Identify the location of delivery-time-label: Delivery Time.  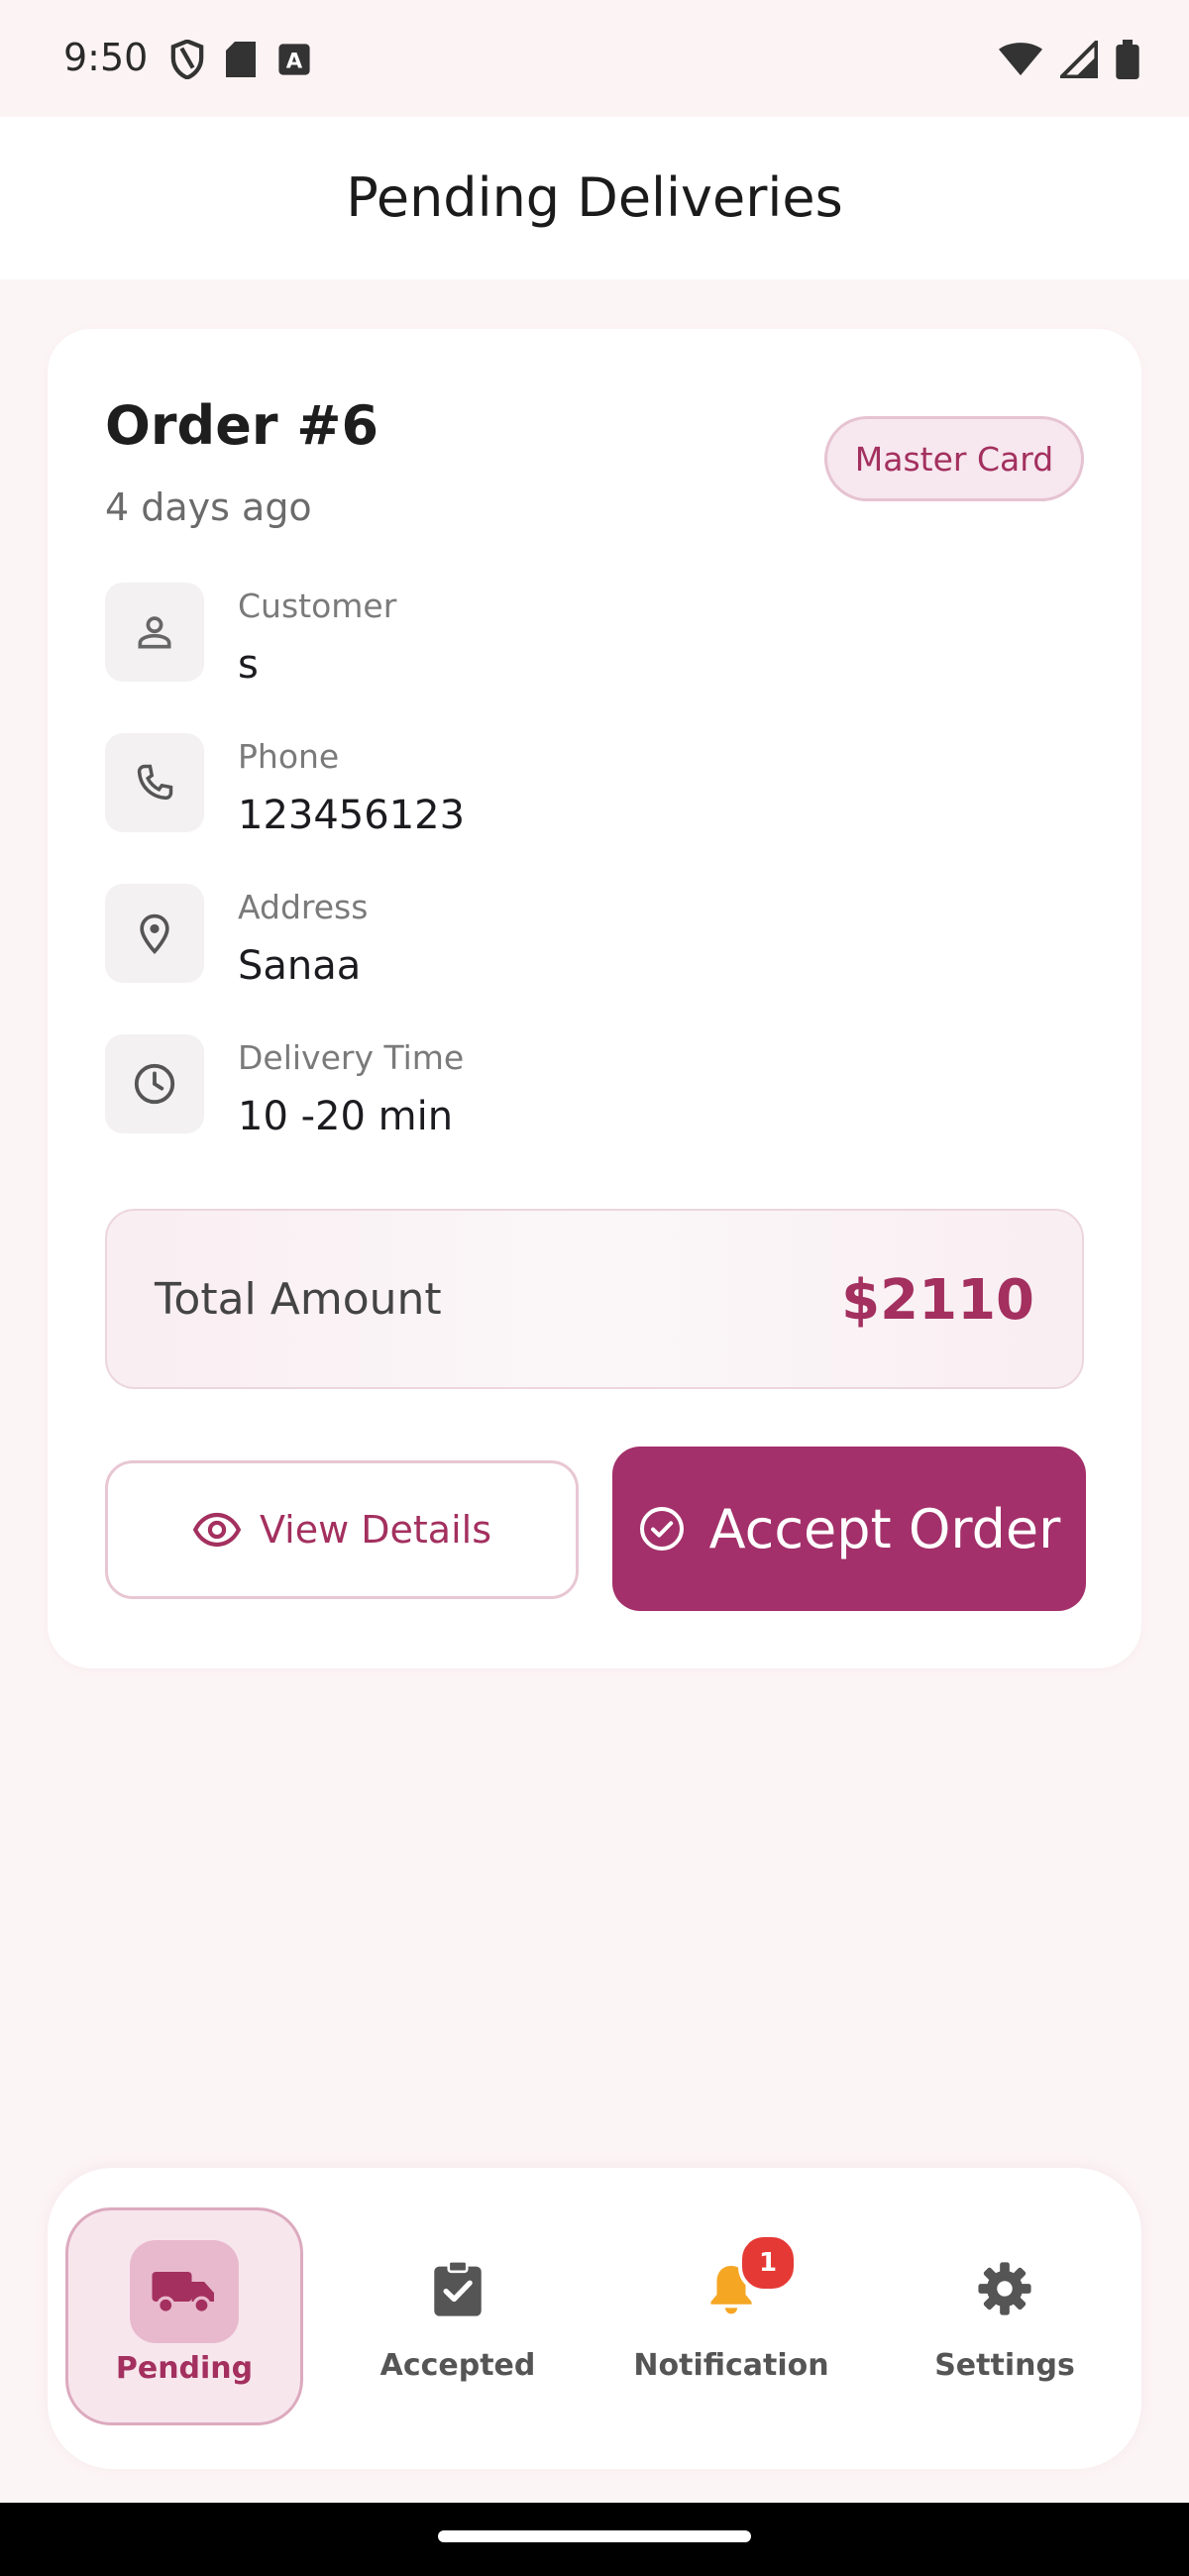
(351, 1057).